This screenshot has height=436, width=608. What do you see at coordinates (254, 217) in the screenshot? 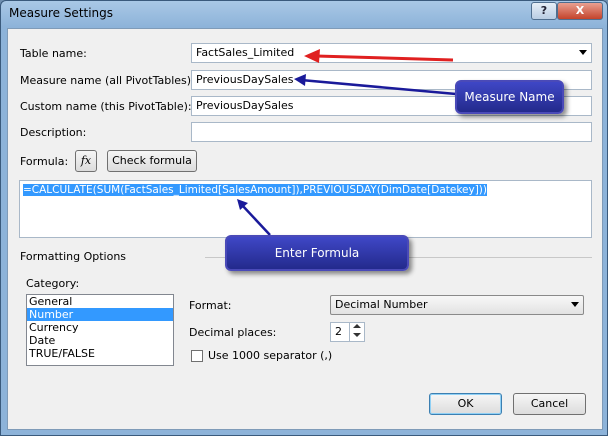
I see `blue-arrow-formula-icon` at bounding box center [254, 217].